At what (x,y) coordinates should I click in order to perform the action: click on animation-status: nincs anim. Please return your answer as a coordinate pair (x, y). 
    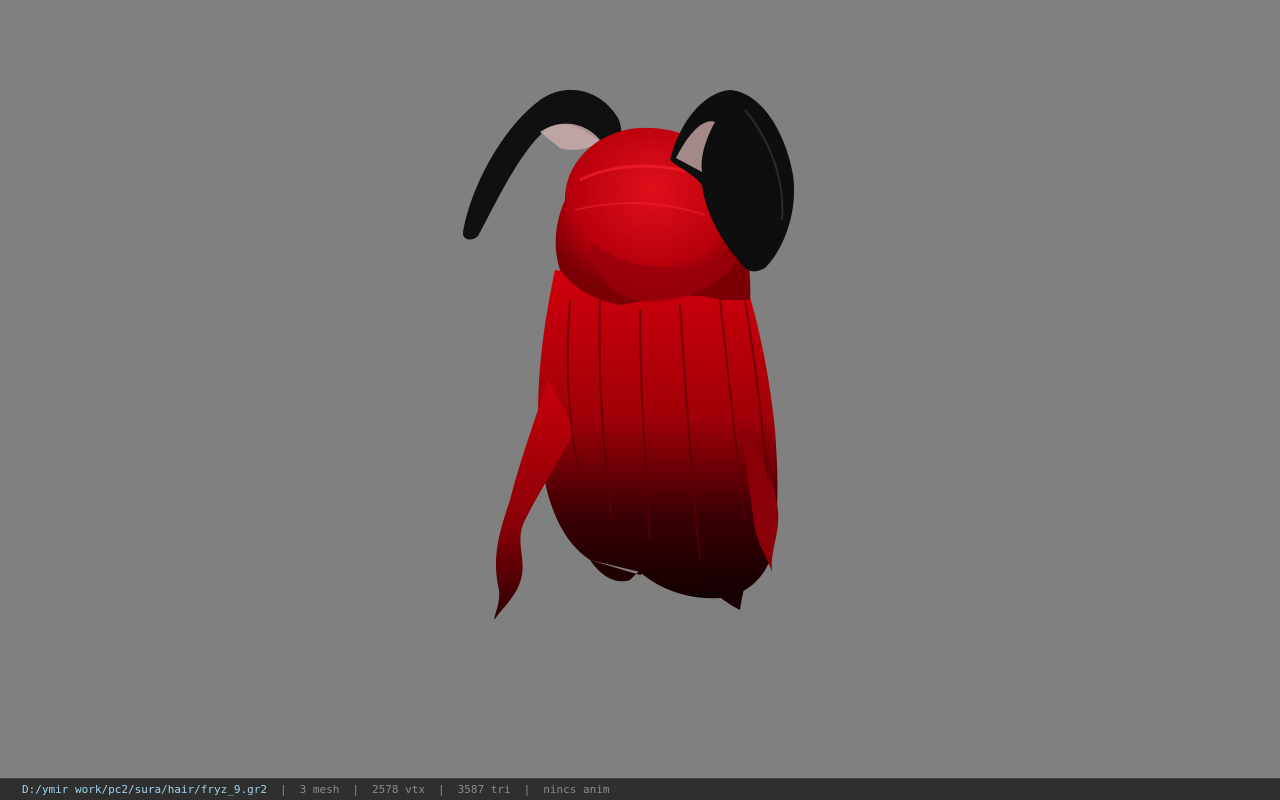
    Looking at the image, I should click on (576, 789).